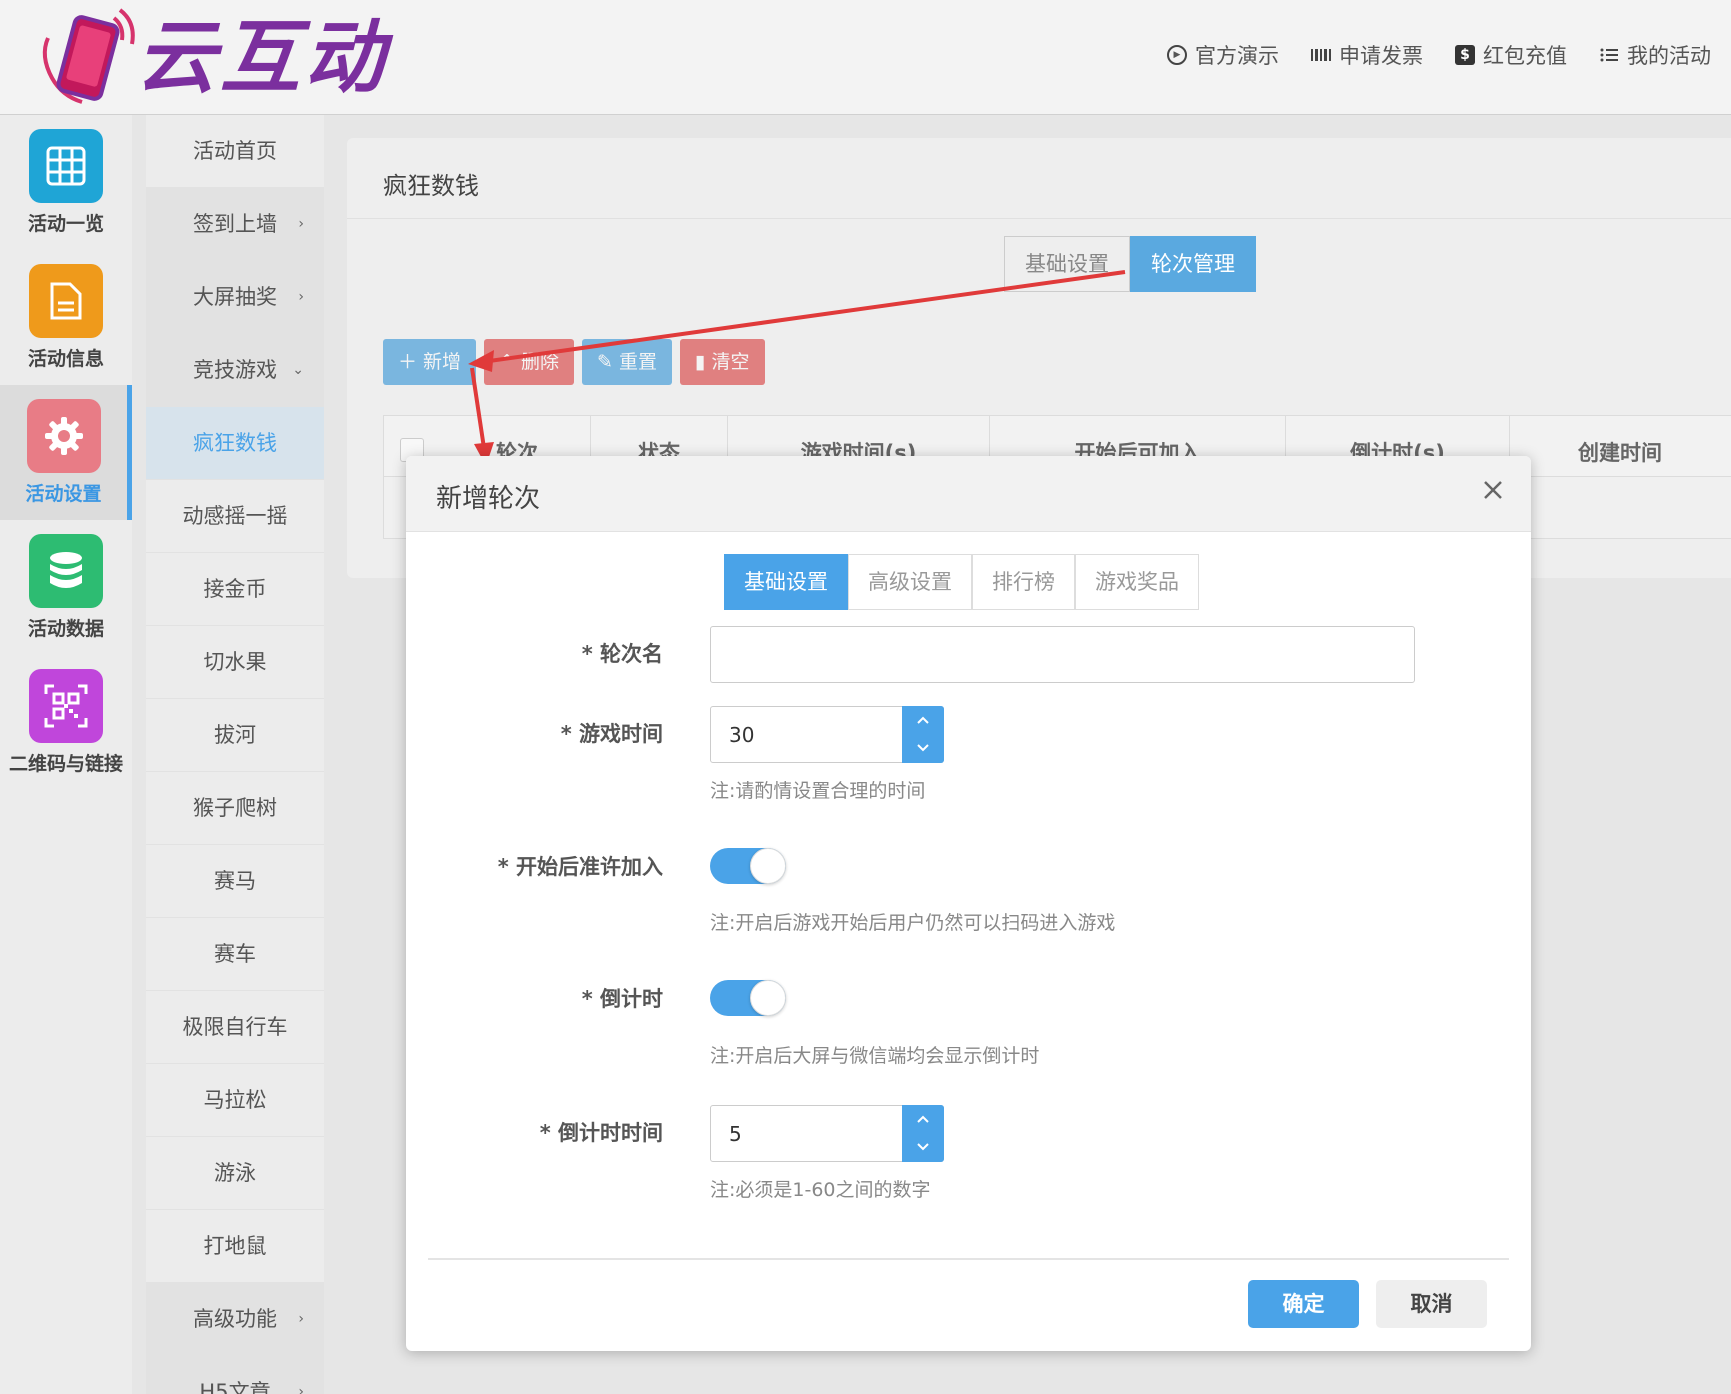  I want to click on menu-item: 活动首页, so click(235, 151).